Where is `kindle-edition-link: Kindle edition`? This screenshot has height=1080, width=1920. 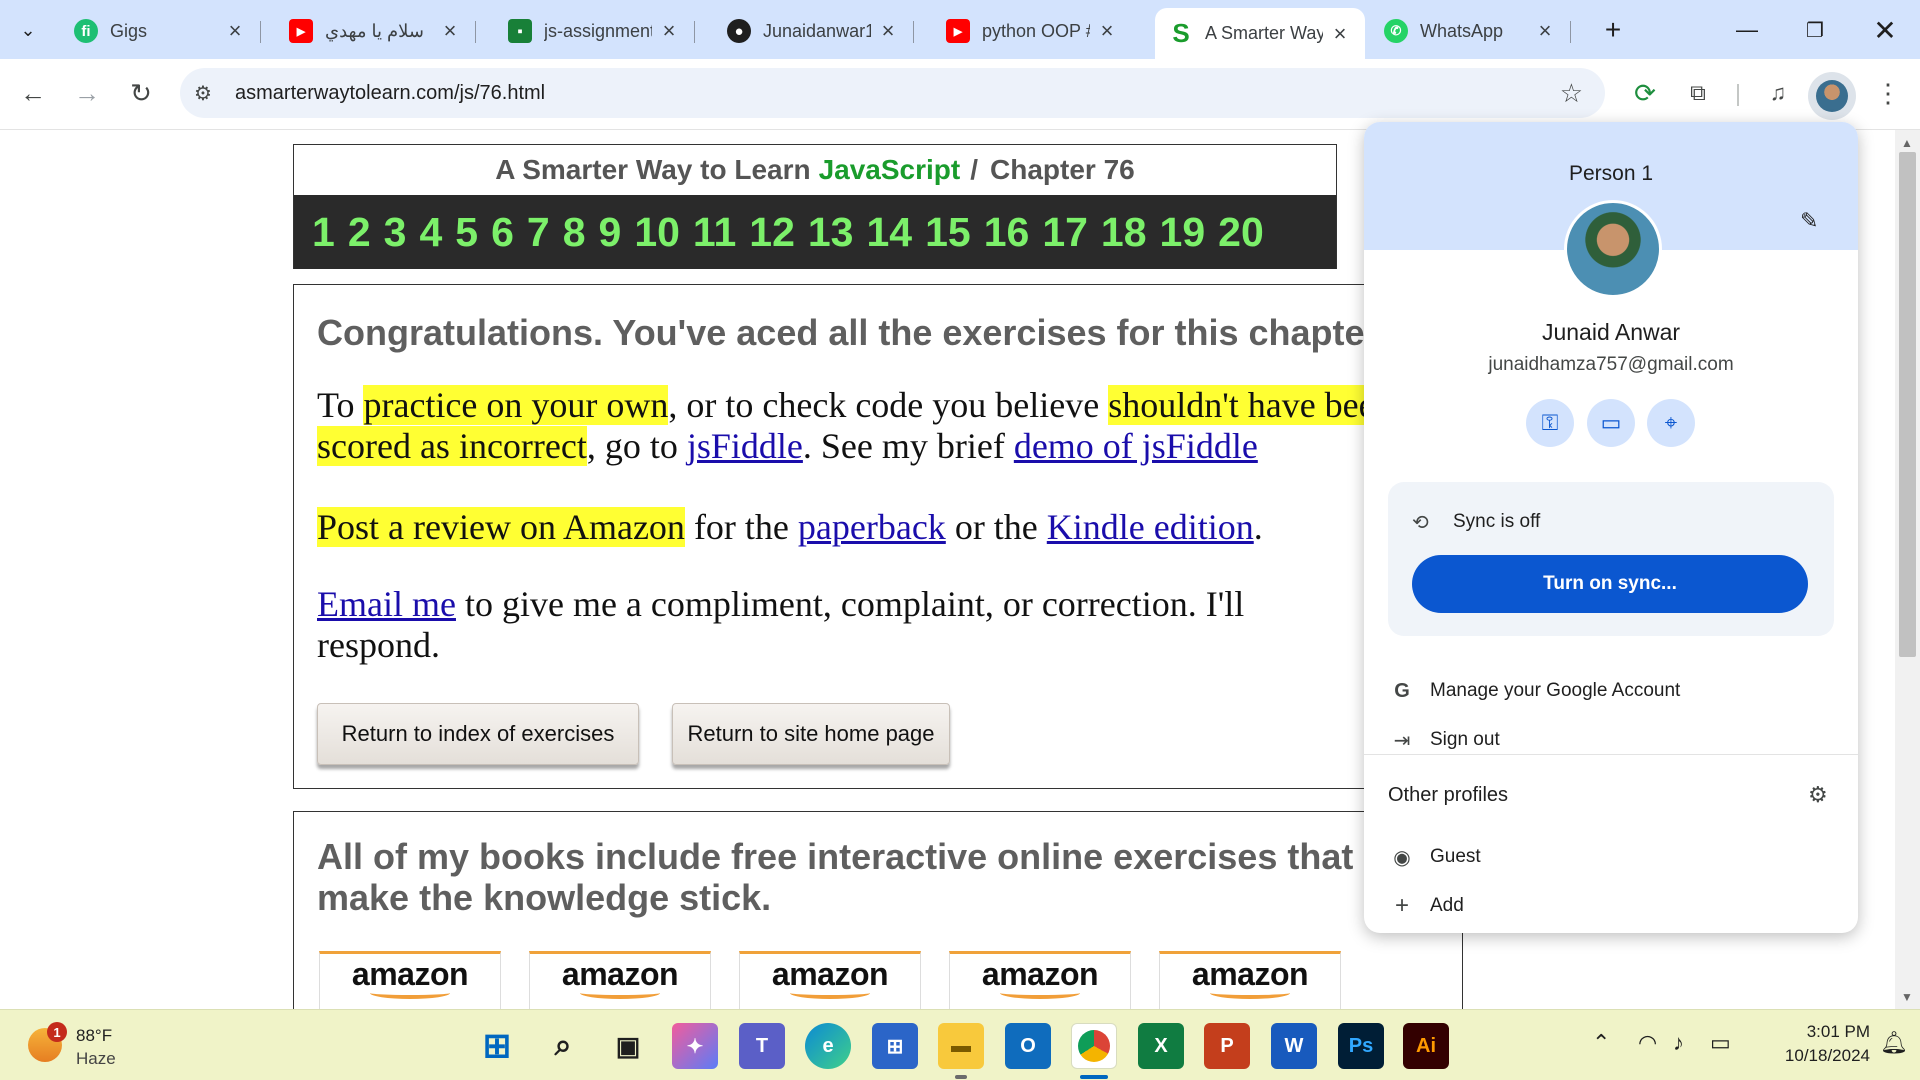 kindle-edition-link: Kindle edition is located at coordinates (1150, 527).